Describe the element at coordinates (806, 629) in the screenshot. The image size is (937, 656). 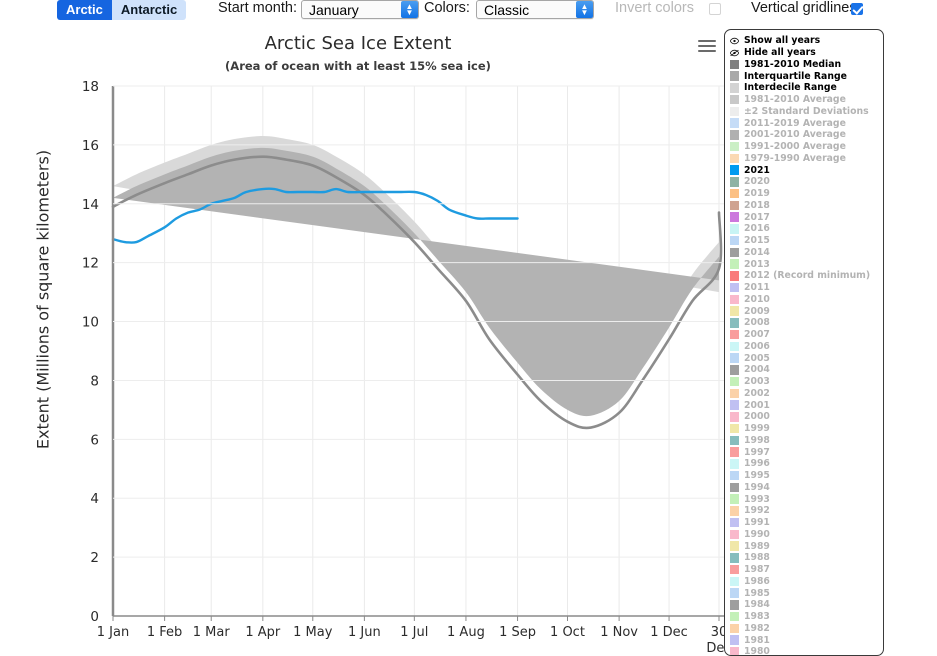
I see `legend-year-1982: 1982` at that location.